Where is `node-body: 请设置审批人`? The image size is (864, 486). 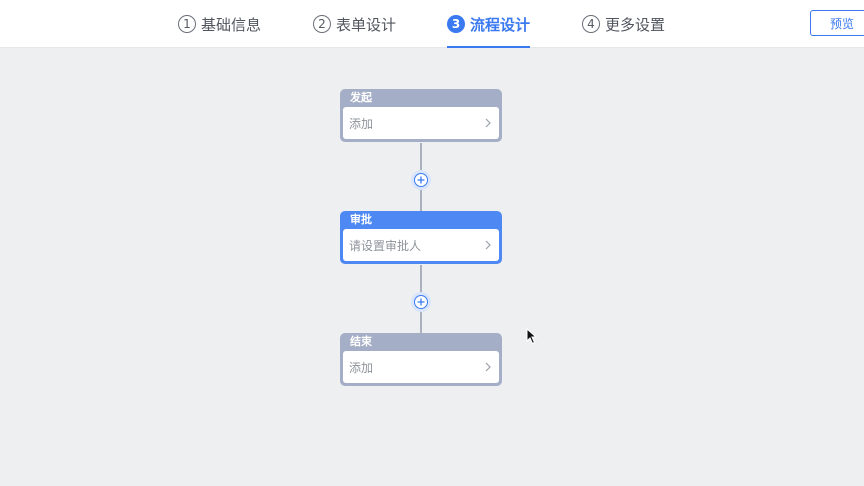
node-body: 请设置审批人 is located at coordinates (421, 245).